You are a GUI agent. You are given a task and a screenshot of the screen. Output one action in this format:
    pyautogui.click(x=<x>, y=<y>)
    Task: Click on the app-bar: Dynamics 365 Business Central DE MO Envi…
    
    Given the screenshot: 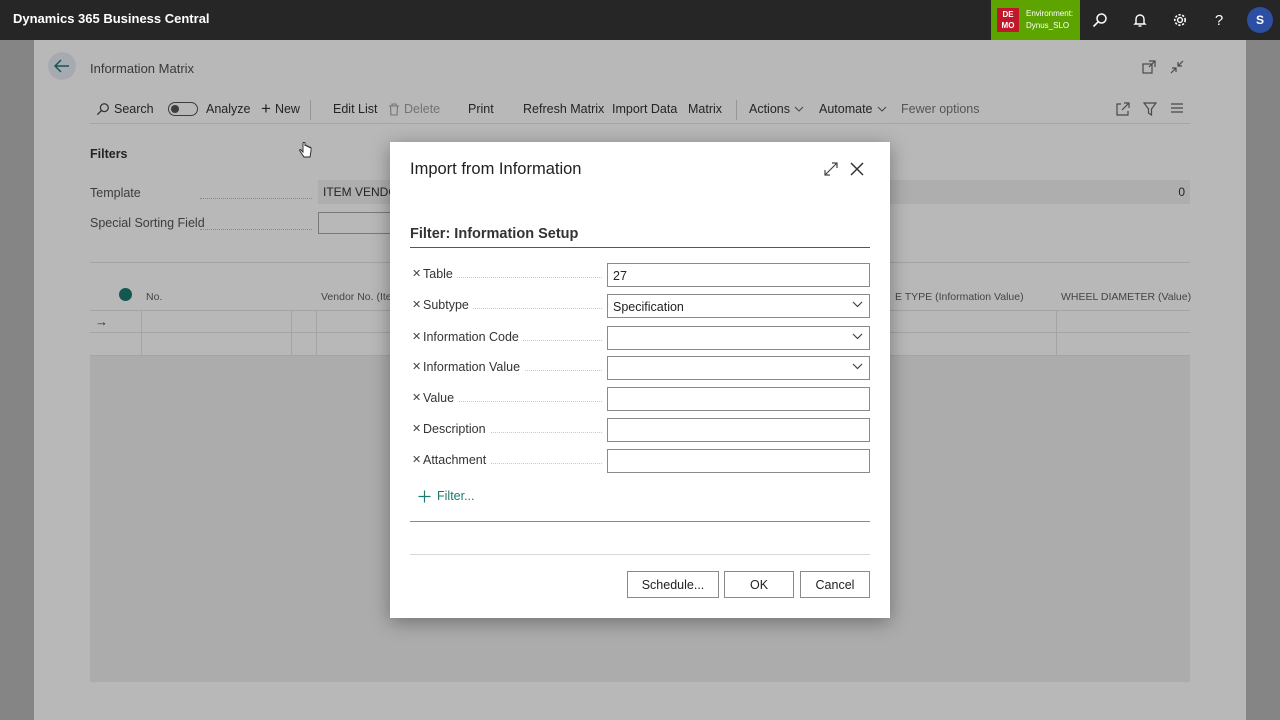 What is the action you would take?
    pyautogui.click(x=640, y=20)
    